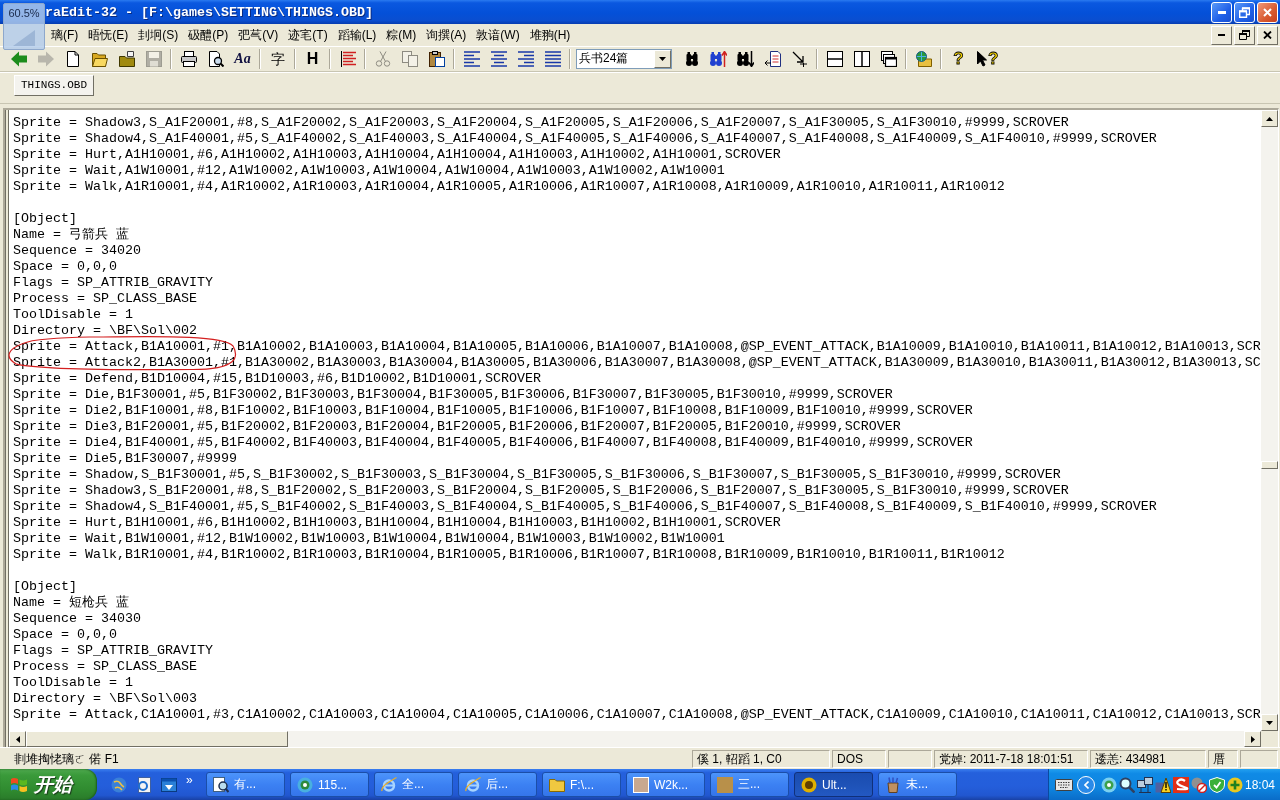  What do you see at coordinates (242, 59) in the screenshot?
I see `font-button: Aa` at bounding box center [242, 59].